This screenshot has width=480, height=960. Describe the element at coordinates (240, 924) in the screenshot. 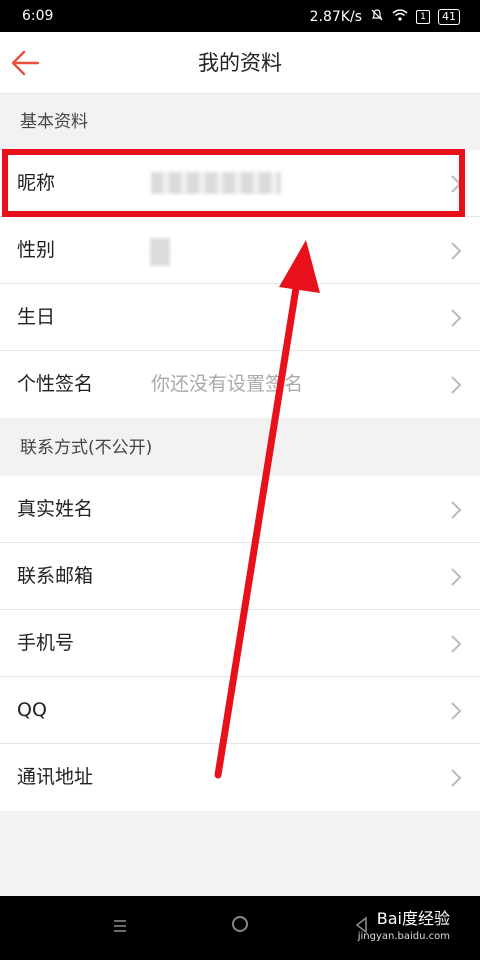

I see `home-icon` at that location.